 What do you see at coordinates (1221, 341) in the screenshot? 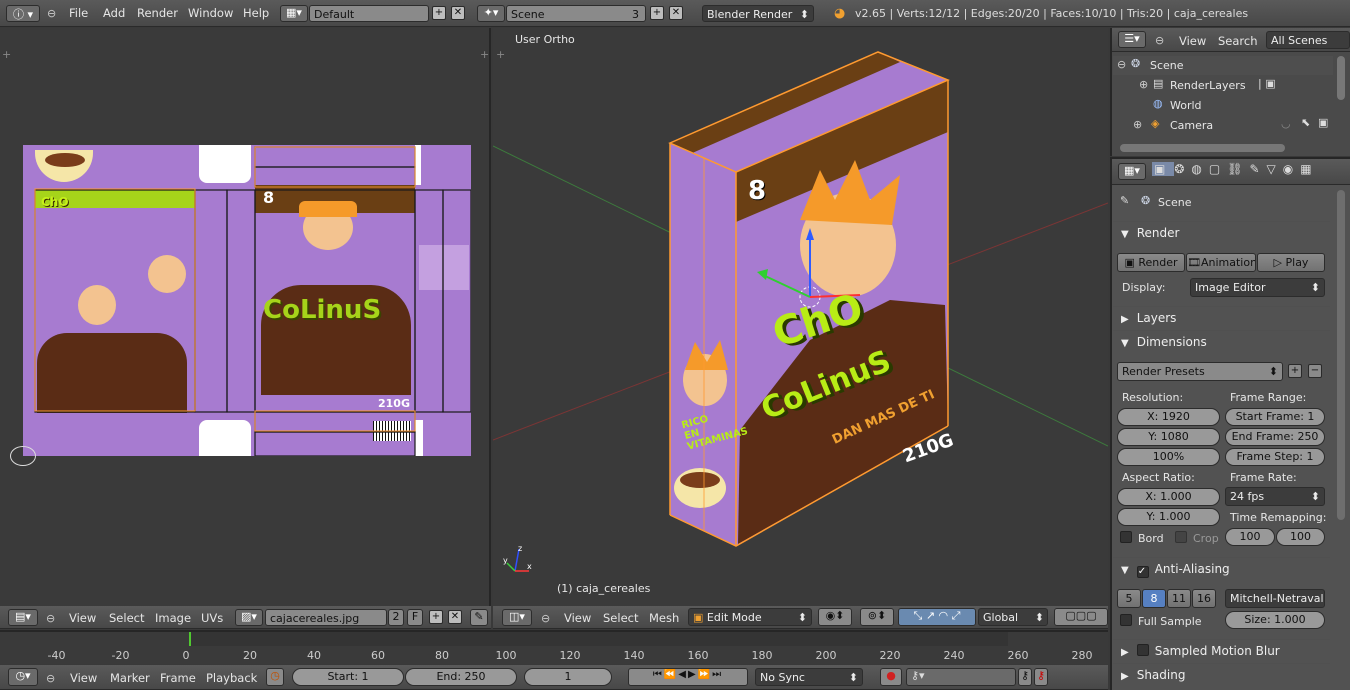
I see `dimensions-panel-header: ▼ Dimensions` at bounding box center [1221, 341].